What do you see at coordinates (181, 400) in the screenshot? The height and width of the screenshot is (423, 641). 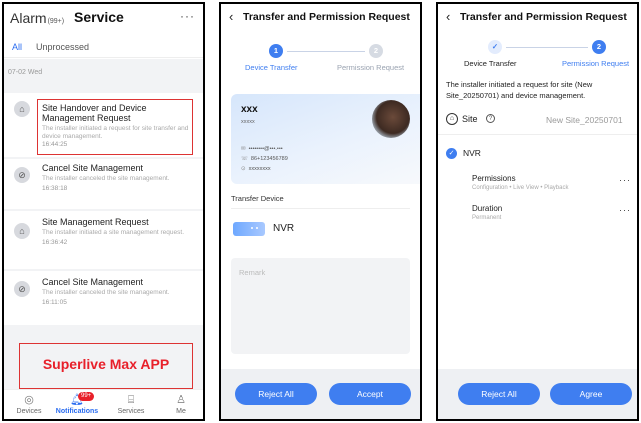 I see `person-icon: ♙` at bounding box center [181, 400].